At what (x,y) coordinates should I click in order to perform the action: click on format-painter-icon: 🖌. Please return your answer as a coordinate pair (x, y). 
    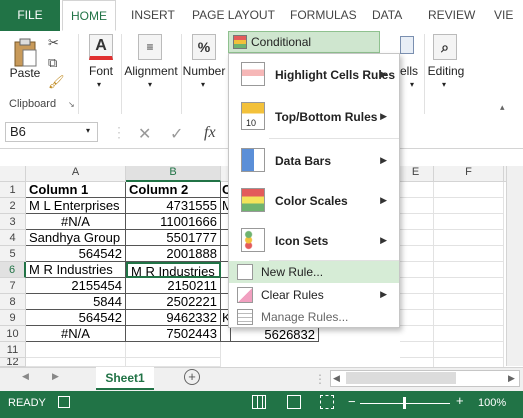
    Looking at the image, I should click on (56, 82).